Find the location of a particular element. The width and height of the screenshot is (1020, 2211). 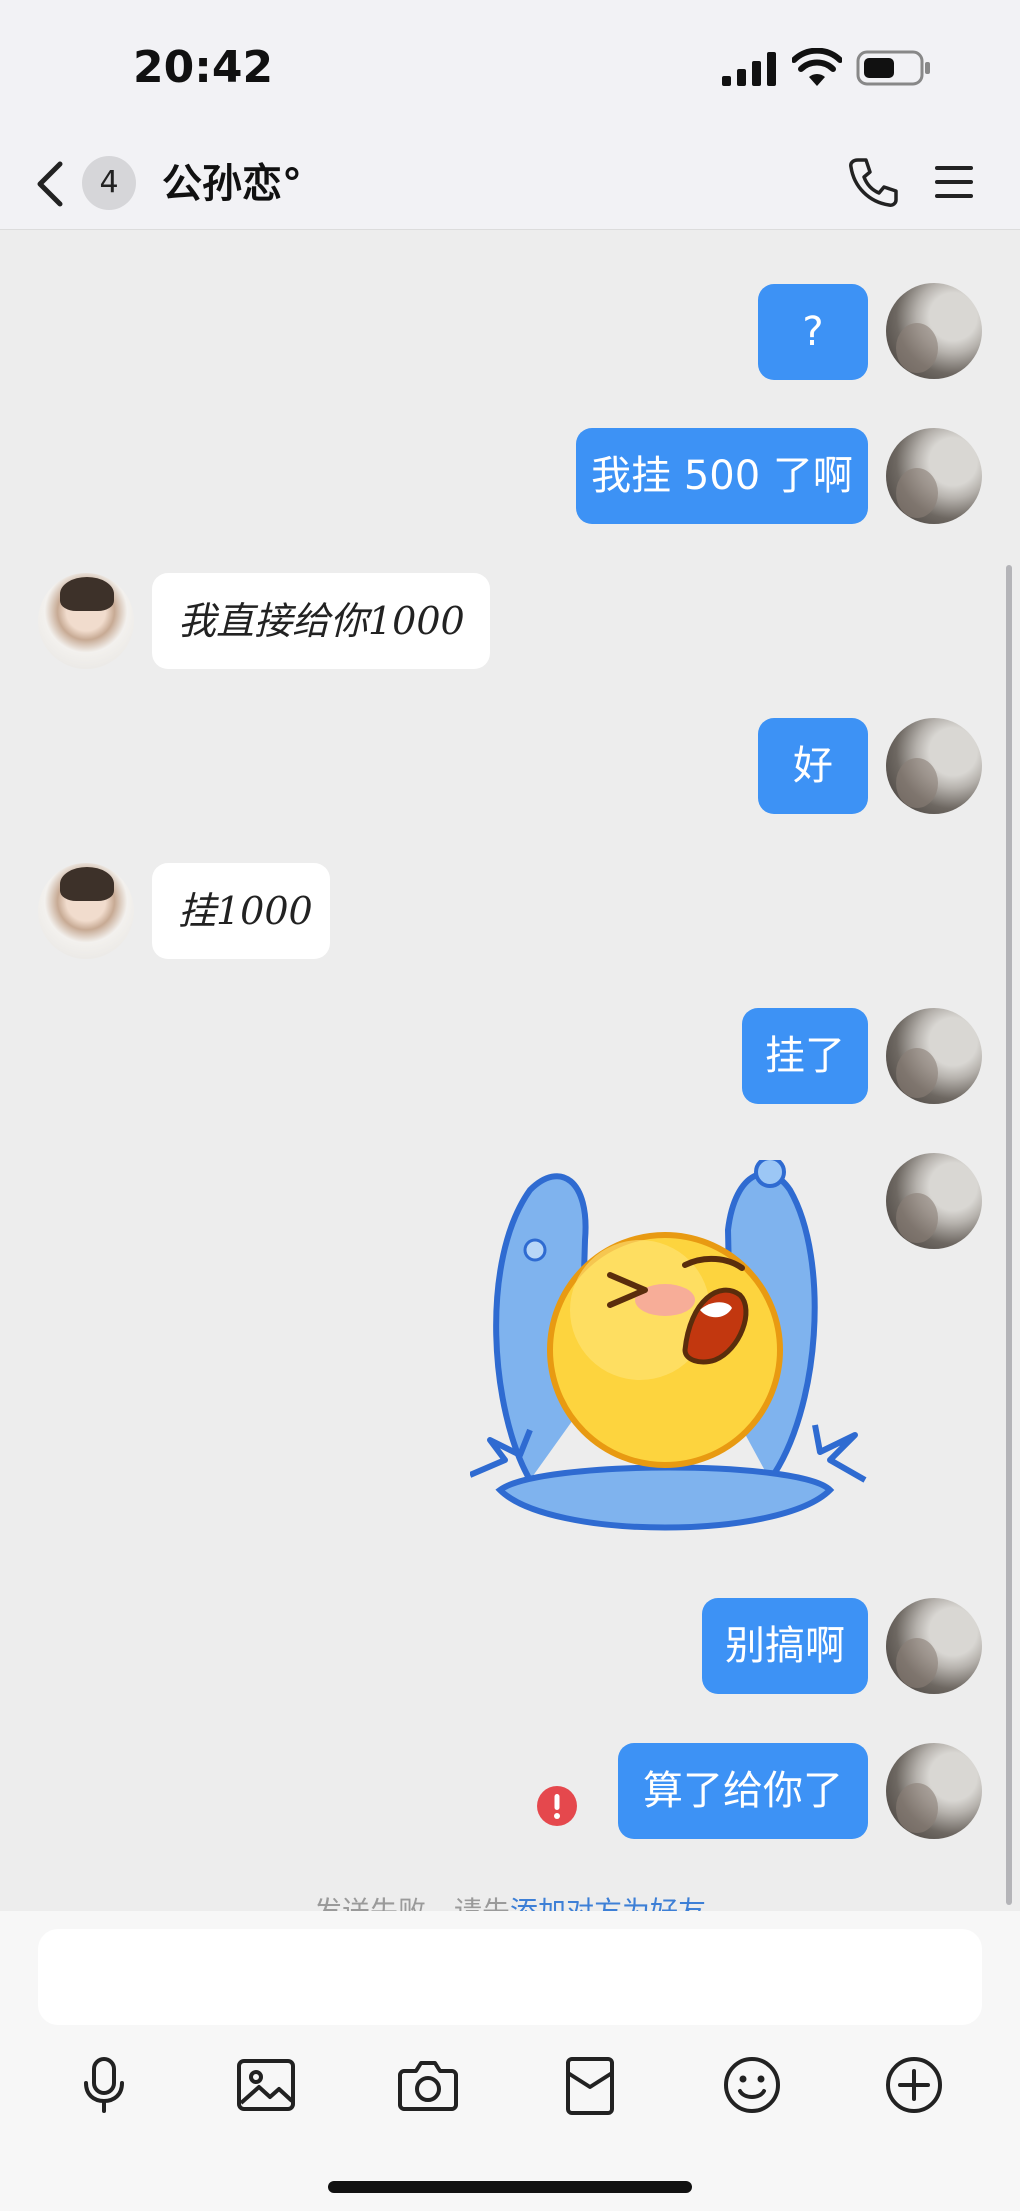

status-bar: 20:42 is located at coordinates (510, 70).